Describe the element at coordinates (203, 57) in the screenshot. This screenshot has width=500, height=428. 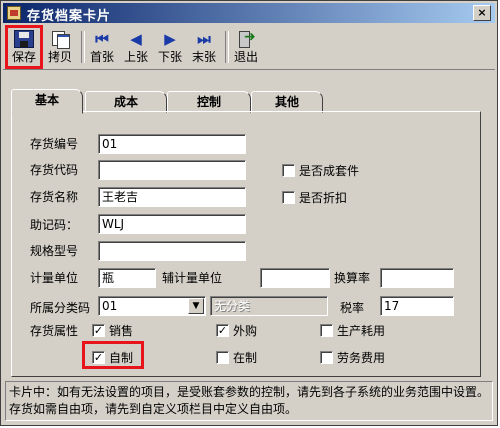
I see `last-record-label: 末张` at that location.